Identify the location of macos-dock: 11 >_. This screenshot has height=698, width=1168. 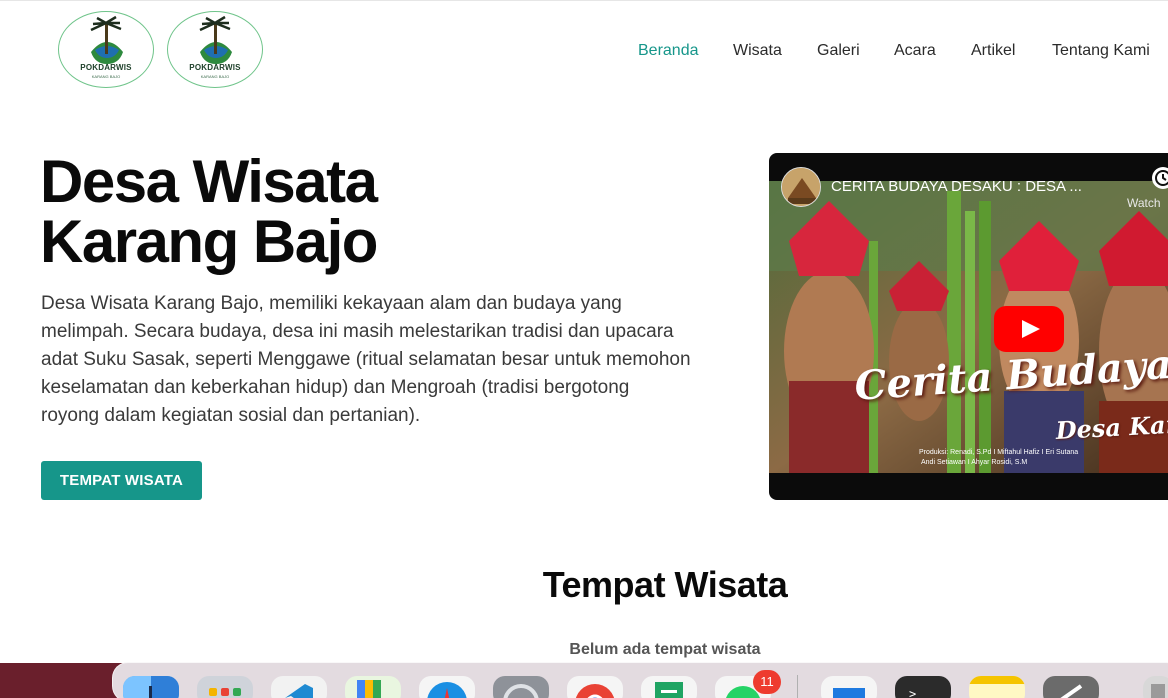
(640, 680).